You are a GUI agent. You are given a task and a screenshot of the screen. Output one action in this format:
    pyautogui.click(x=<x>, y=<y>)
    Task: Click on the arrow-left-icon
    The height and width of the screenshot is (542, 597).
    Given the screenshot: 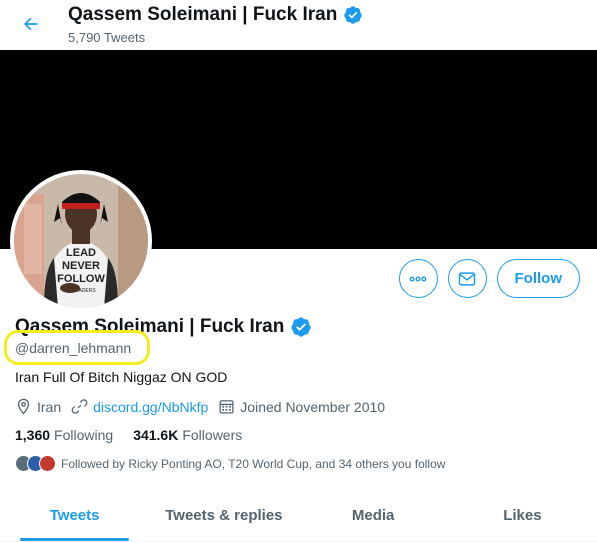 What is the action you would take?
    pyautogui.click(x=31, y=24)
    